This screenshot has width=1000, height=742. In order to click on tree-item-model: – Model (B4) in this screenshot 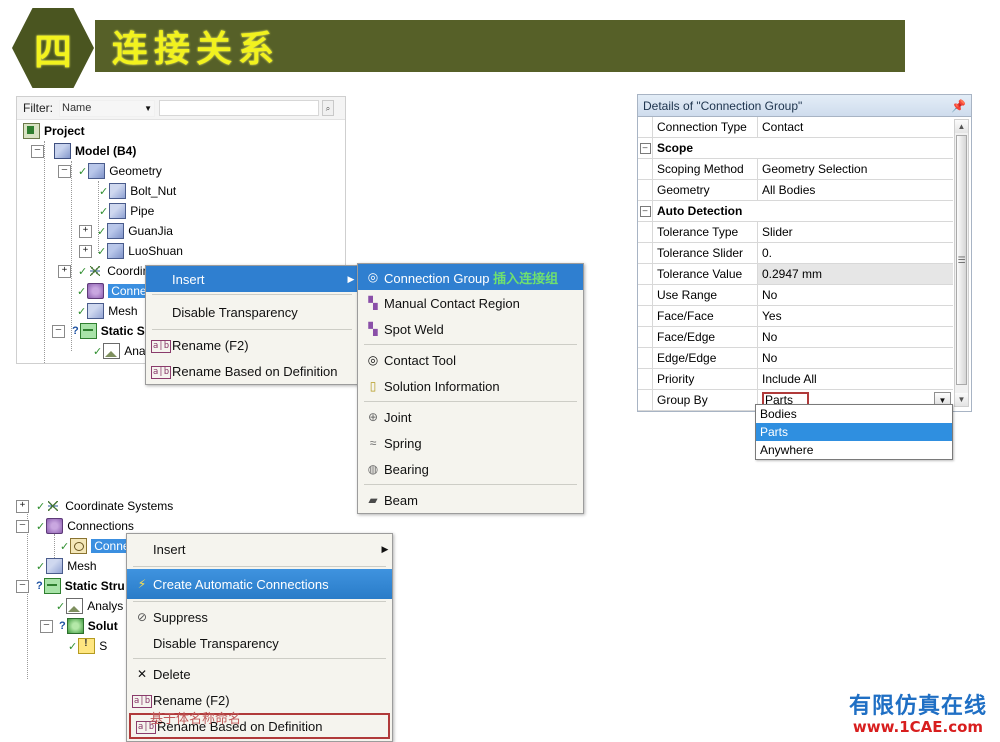, I will do `click(181, 151)`.